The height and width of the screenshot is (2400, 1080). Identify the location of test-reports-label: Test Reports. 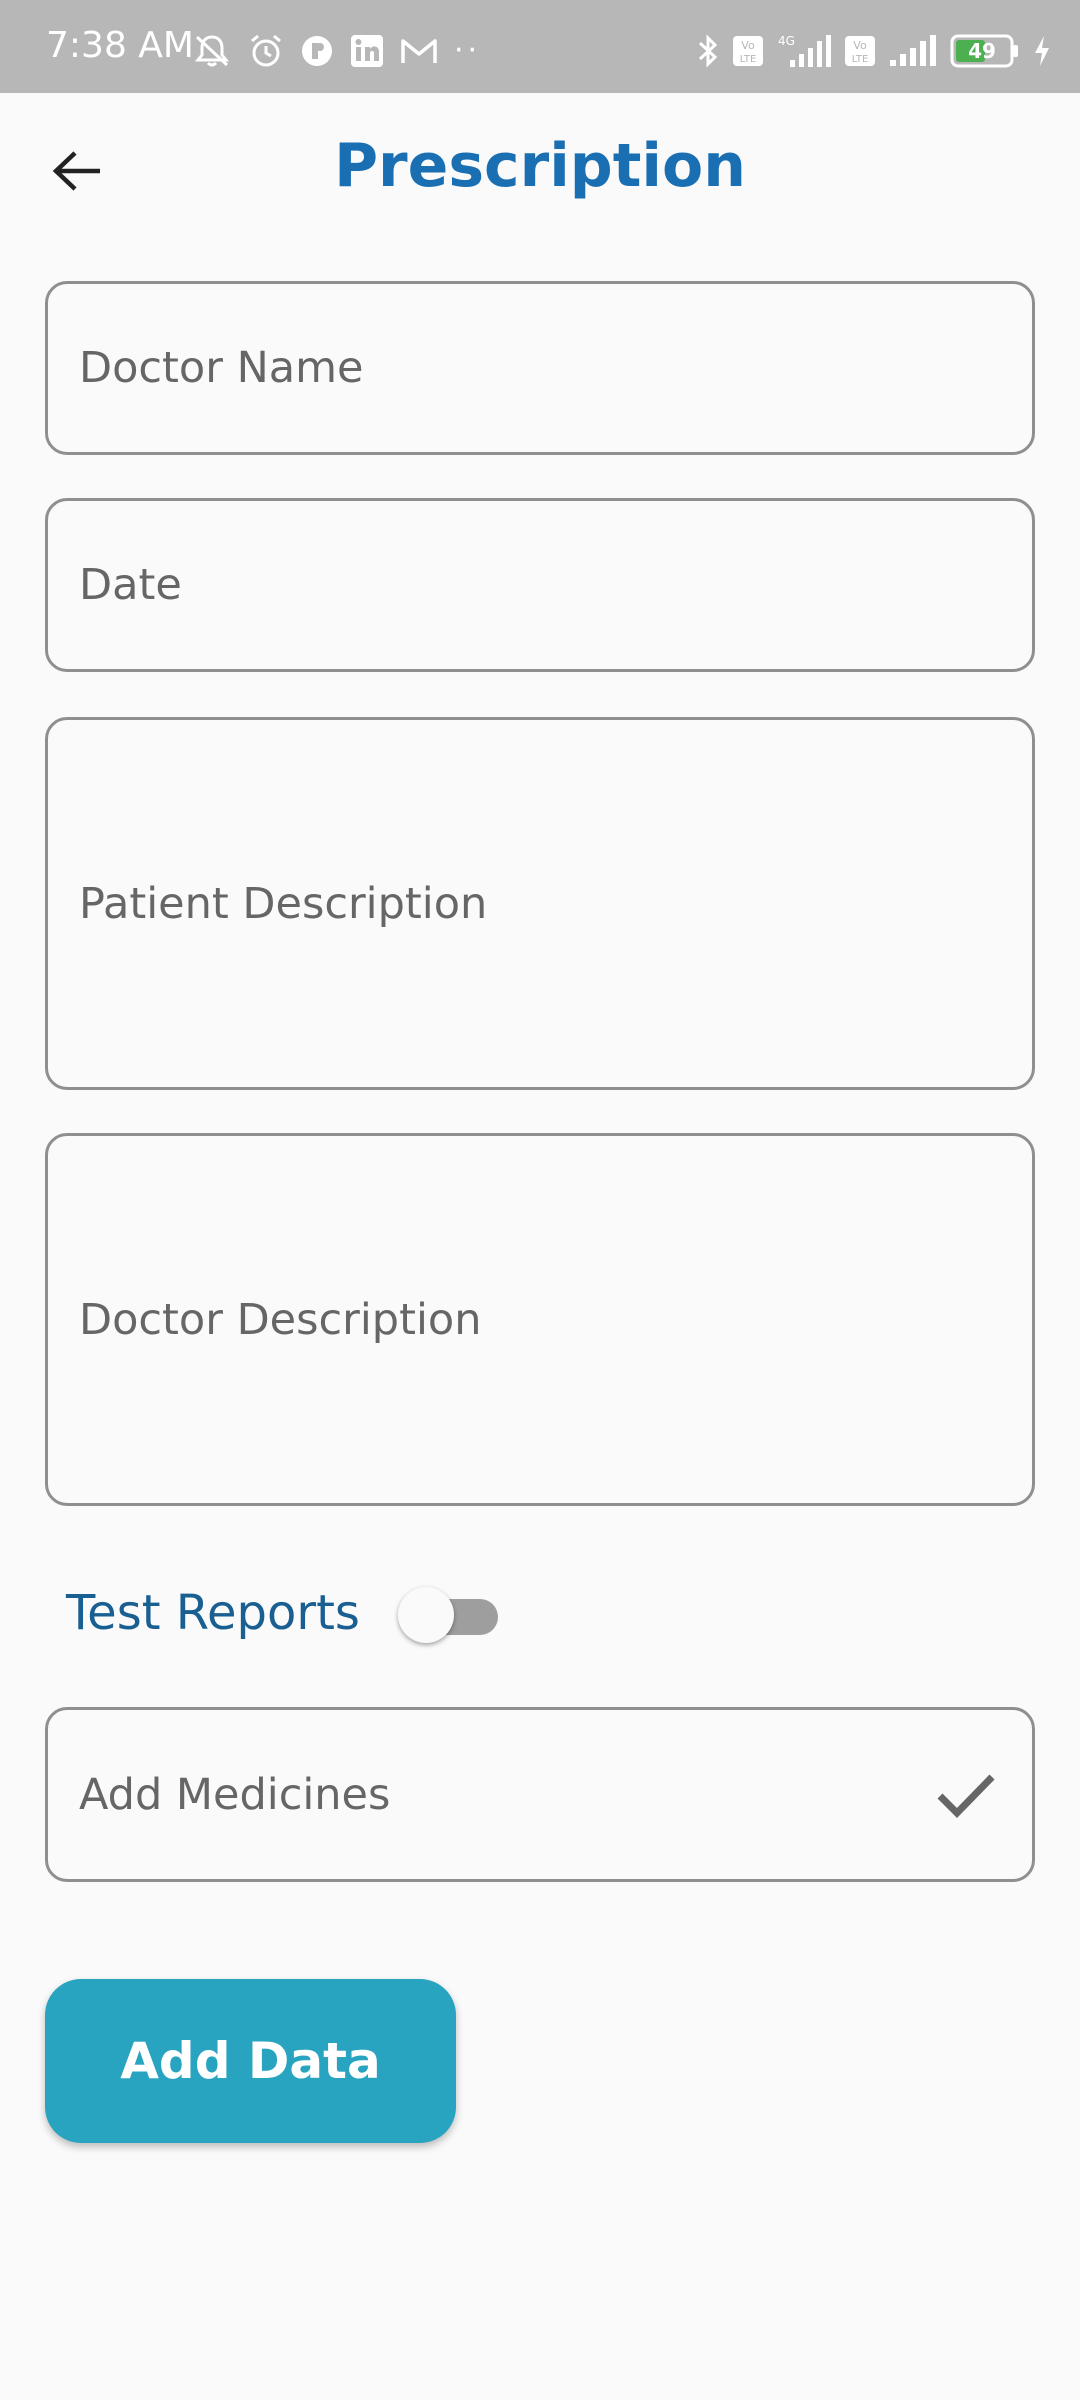
(213, 1613).